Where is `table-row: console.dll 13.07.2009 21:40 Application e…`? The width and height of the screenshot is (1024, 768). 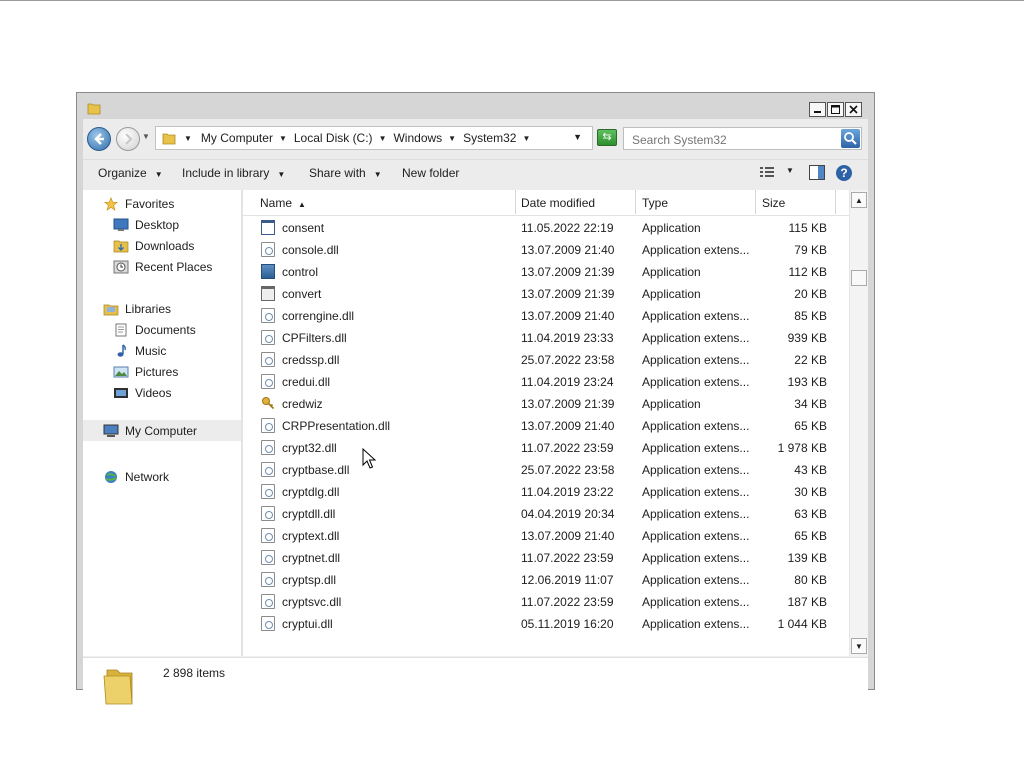 table-row: console.dll 13.07.2009 21:40 Application e… is located at coordinates (546, 250).